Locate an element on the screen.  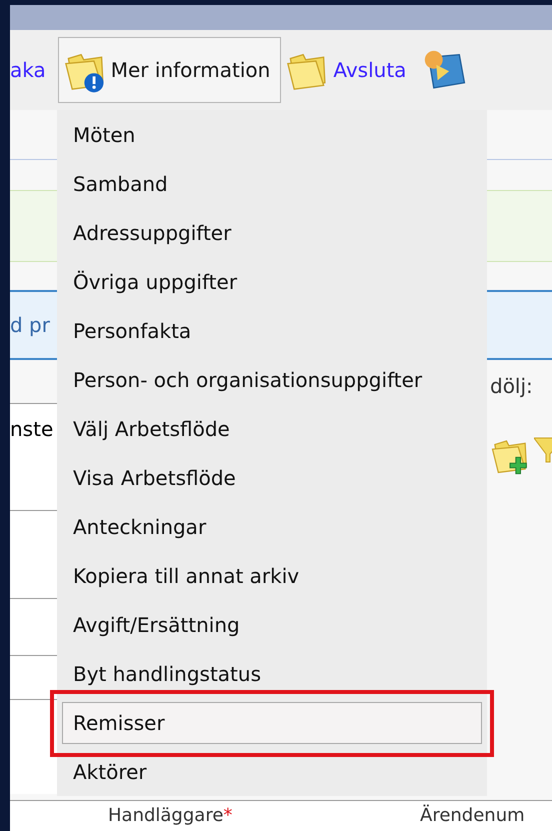
menu-item: Person- och organisationsuppgifter is located at coordinates (272, 379).